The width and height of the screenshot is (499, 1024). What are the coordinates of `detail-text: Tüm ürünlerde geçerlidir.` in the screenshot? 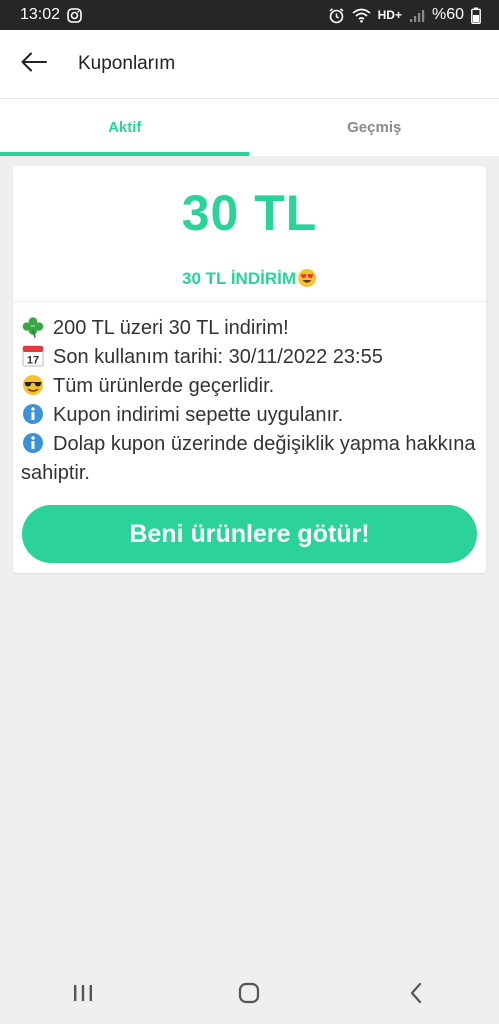 It's located at (164, 386).